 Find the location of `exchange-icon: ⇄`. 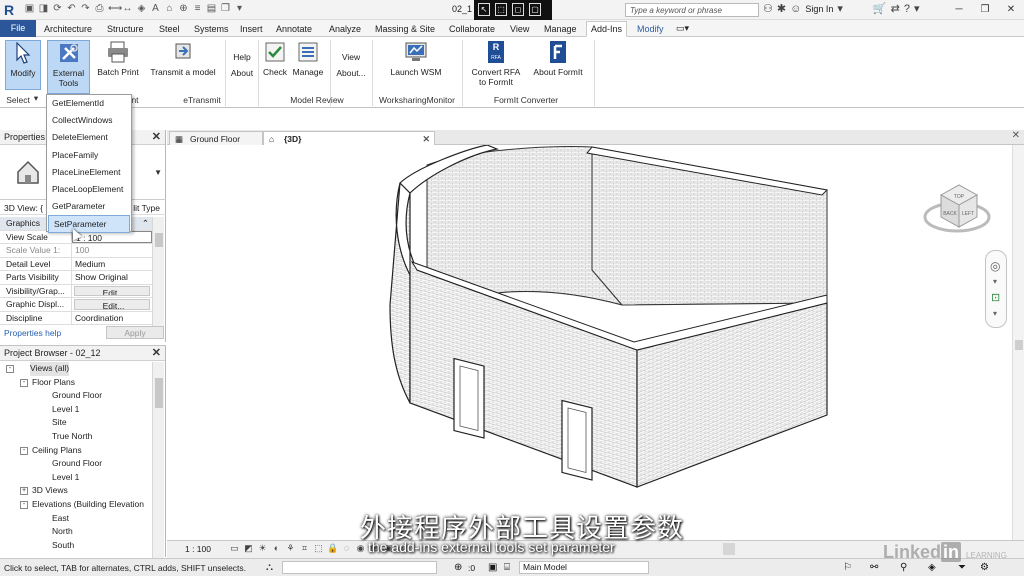

exchange-icon: ⇄ is located at coordinates (895, 8).